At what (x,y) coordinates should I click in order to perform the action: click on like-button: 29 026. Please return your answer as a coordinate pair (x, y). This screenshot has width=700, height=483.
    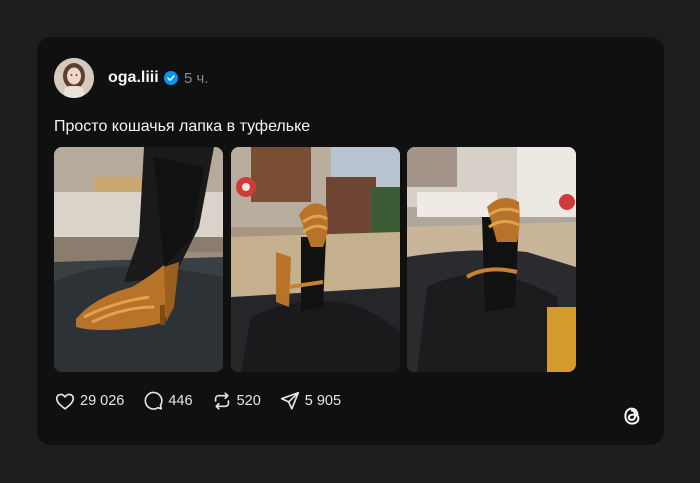
    Looking at the image, I should click on (89, 401).